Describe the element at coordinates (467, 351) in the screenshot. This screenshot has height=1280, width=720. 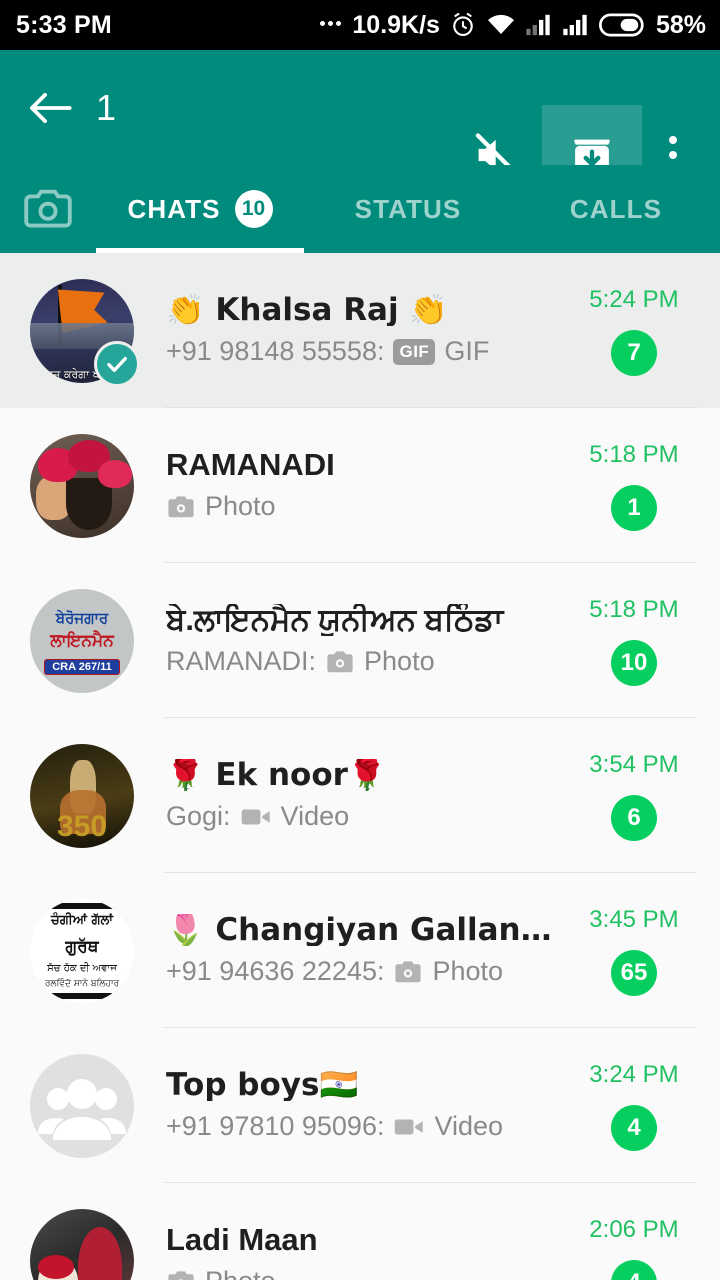
I see `chat-preview-text: GIF` at that location.